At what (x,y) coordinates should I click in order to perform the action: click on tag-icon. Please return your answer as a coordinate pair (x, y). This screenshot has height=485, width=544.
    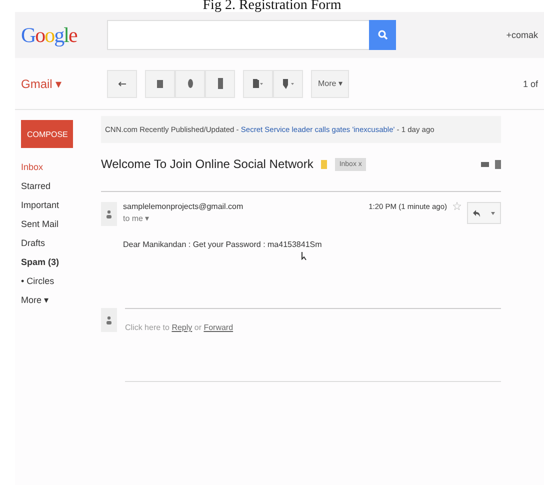
    Looking at the image, I should click on (288, 83).